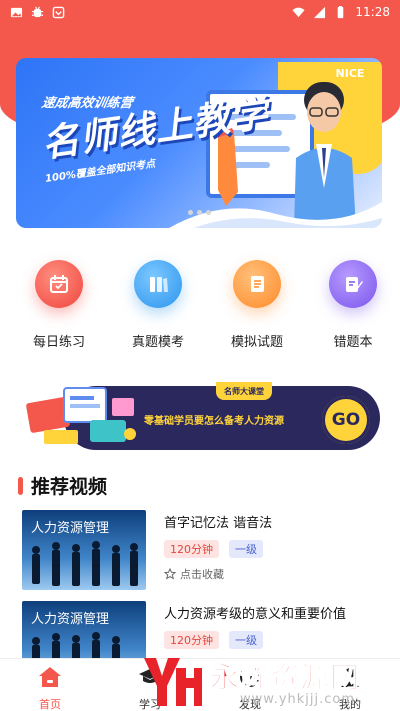 This screenshot has height=711, width=400. I want to click on wifi-icon, so click(298, 12).